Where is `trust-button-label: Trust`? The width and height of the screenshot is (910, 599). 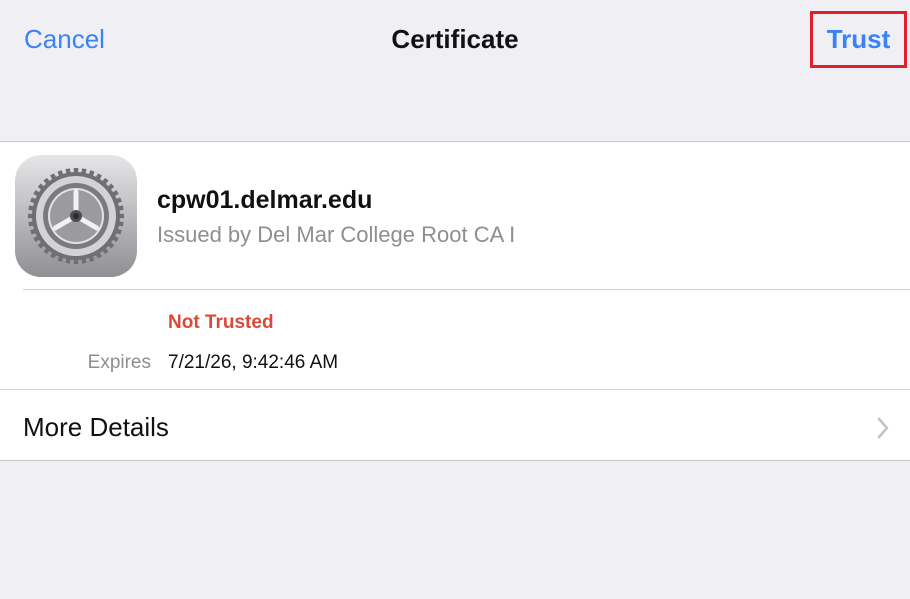
trust-button-label: Trust is located at coordinates (858, 39).